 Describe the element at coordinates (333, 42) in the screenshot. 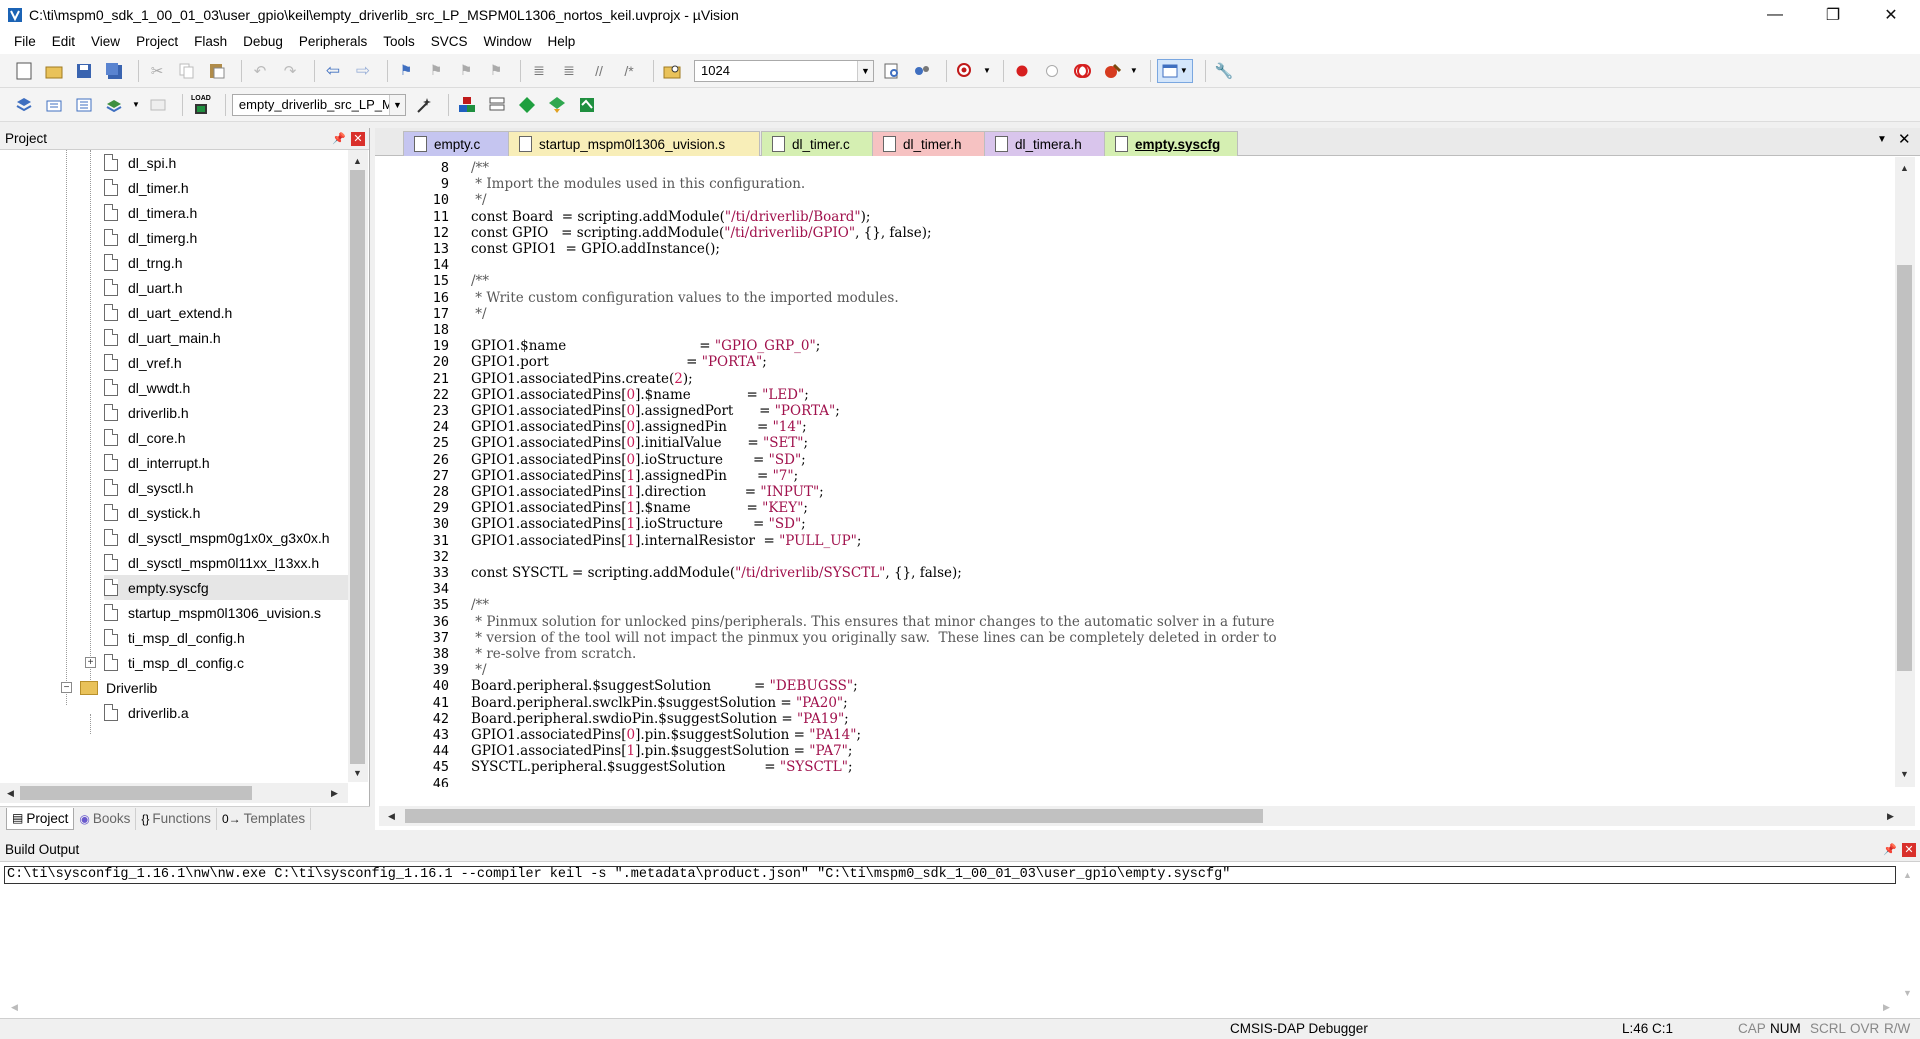

I see `menu-peripherals: Peripherals` at that location.